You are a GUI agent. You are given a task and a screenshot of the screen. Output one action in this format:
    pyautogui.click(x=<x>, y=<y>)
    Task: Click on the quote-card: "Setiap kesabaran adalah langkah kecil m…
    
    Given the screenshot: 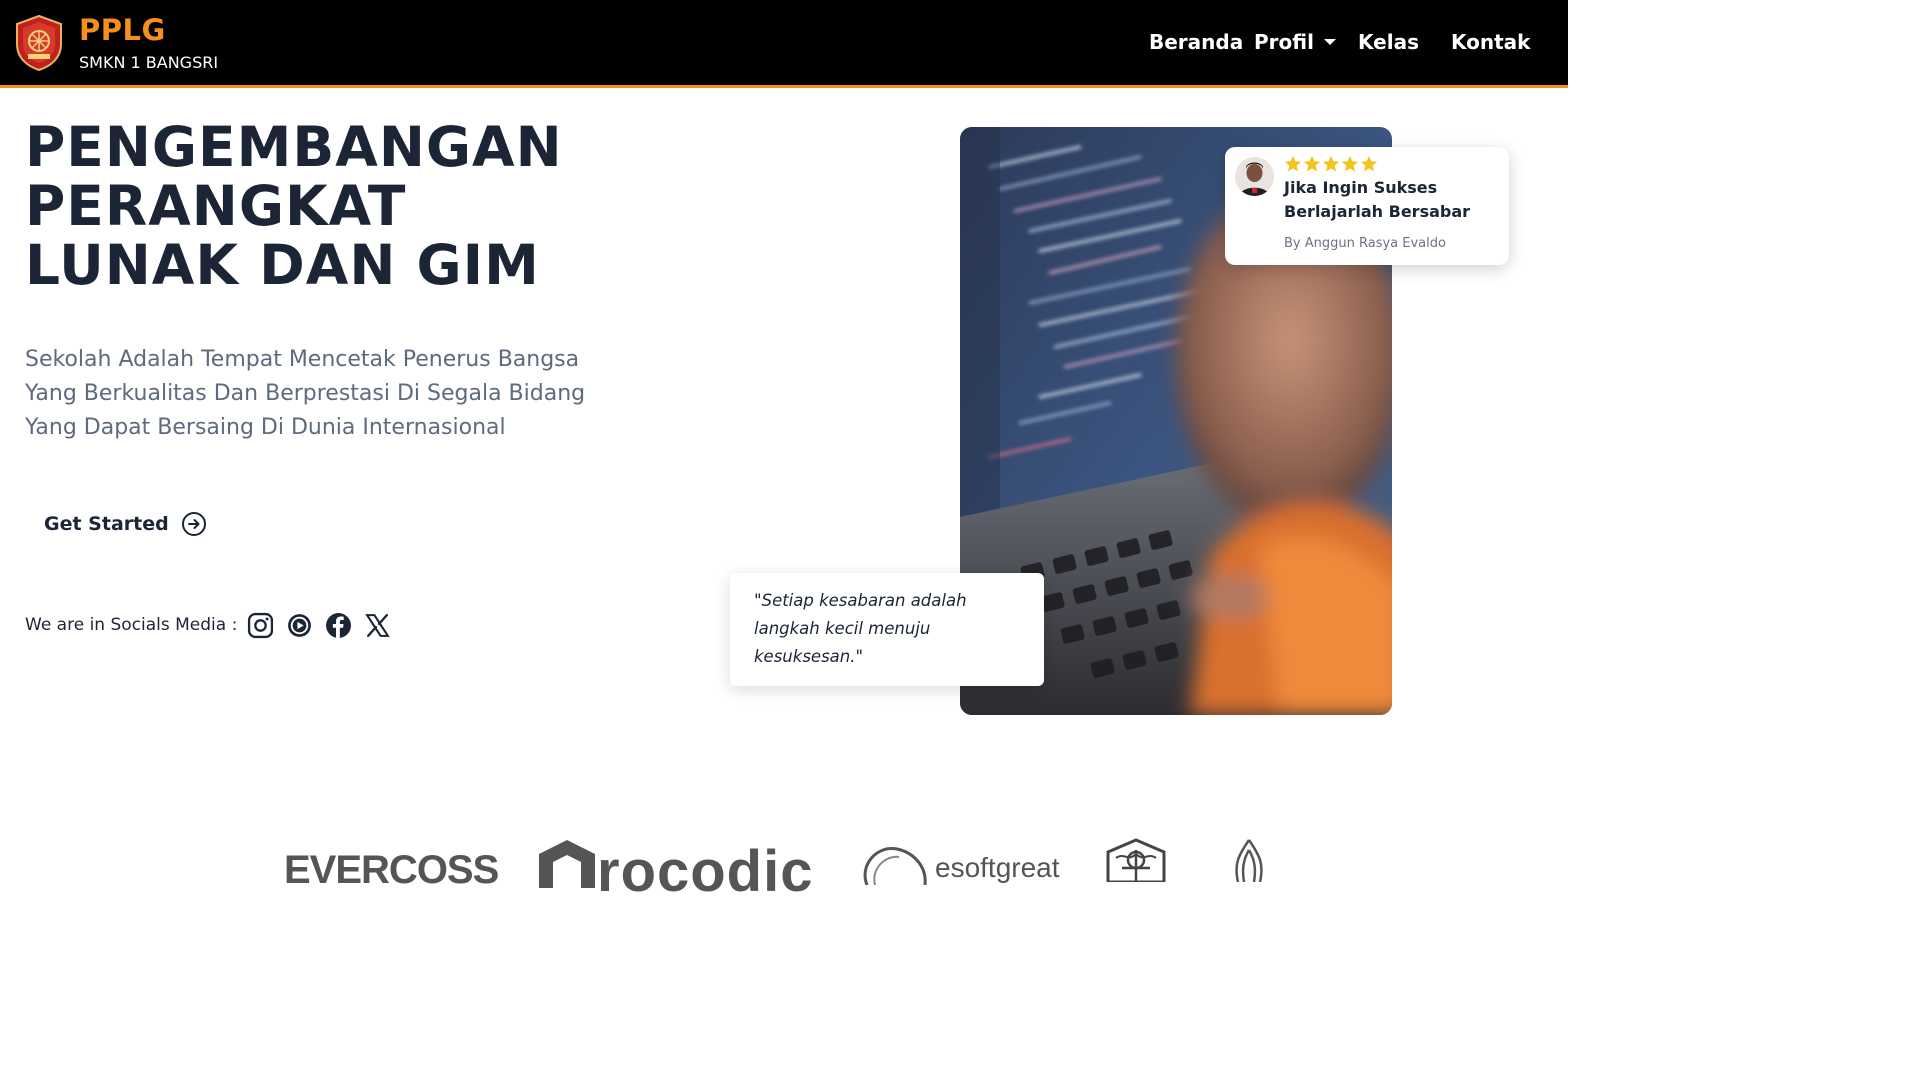 What is the action you would take?
    pyautogui.click(x=887, y=629)
    